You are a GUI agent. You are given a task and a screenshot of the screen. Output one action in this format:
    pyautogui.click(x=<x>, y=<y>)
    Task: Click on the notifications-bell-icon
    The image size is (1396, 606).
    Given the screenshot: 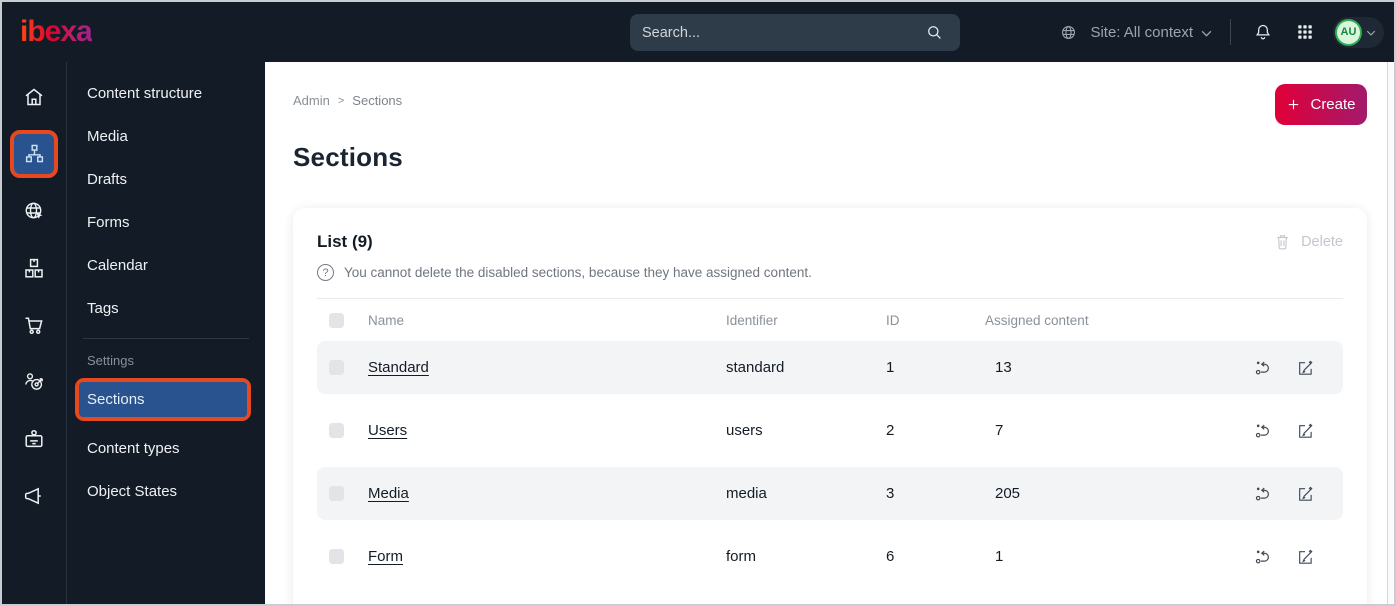 What is the action you would take?
    pyautogui.click(x=1263, y=32)
    